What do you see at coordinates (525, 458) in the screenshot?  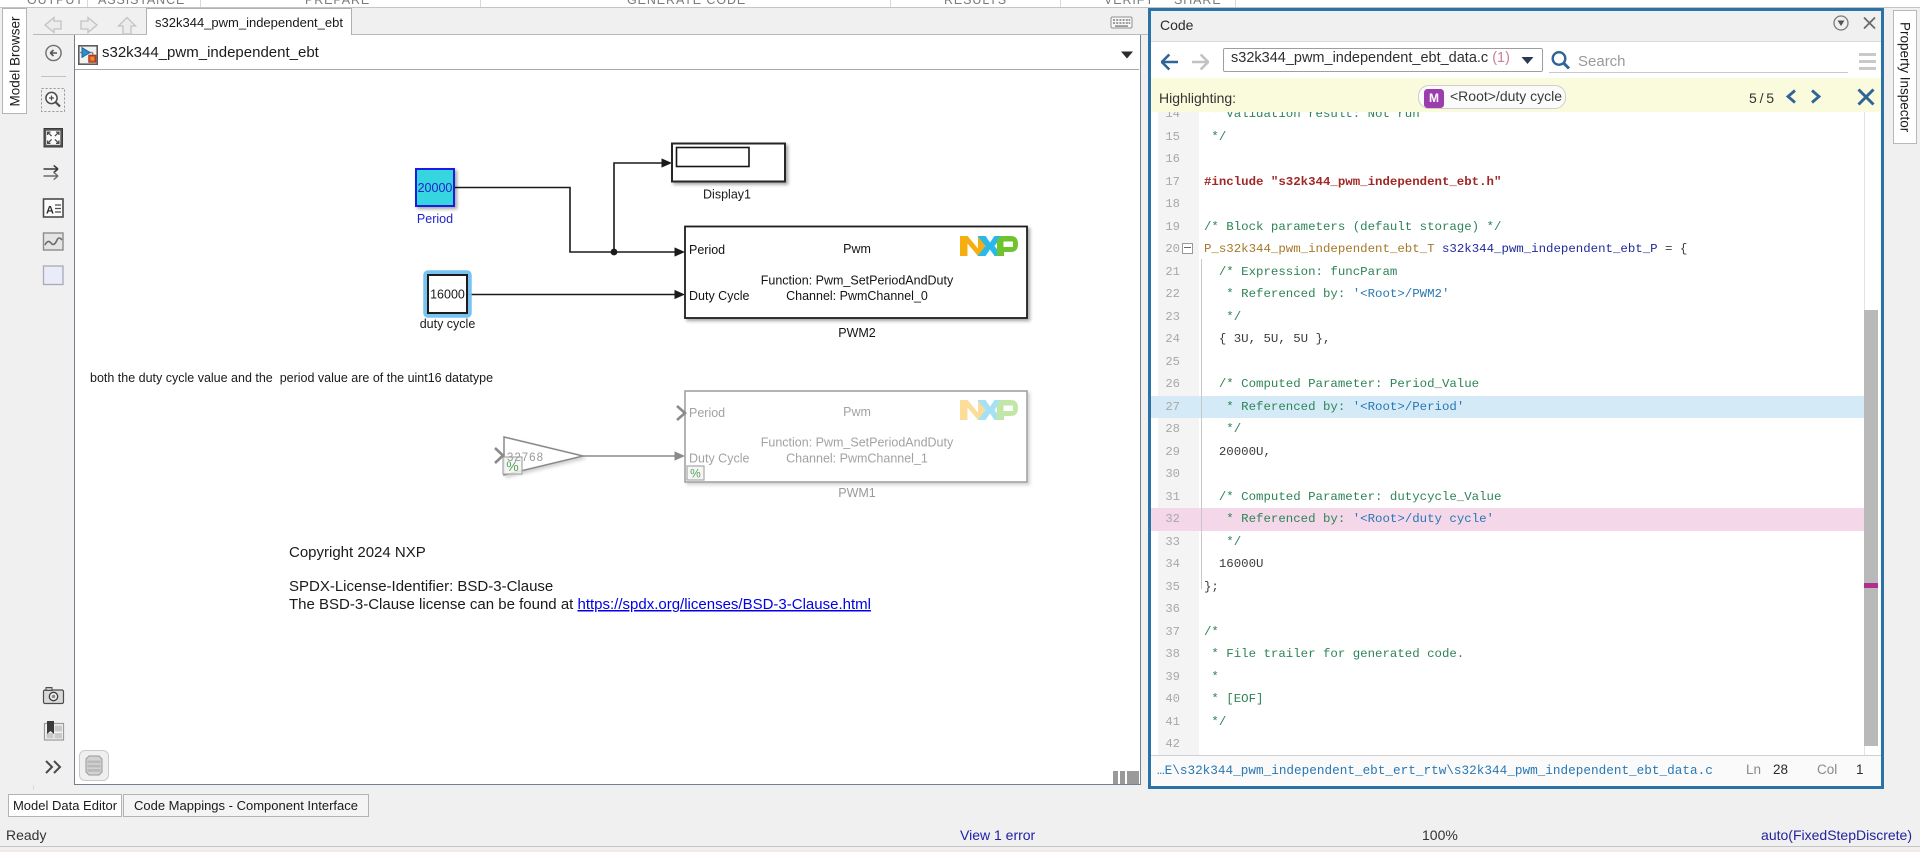 I see `svg-text: 32768` at bounding box center [525, 458].